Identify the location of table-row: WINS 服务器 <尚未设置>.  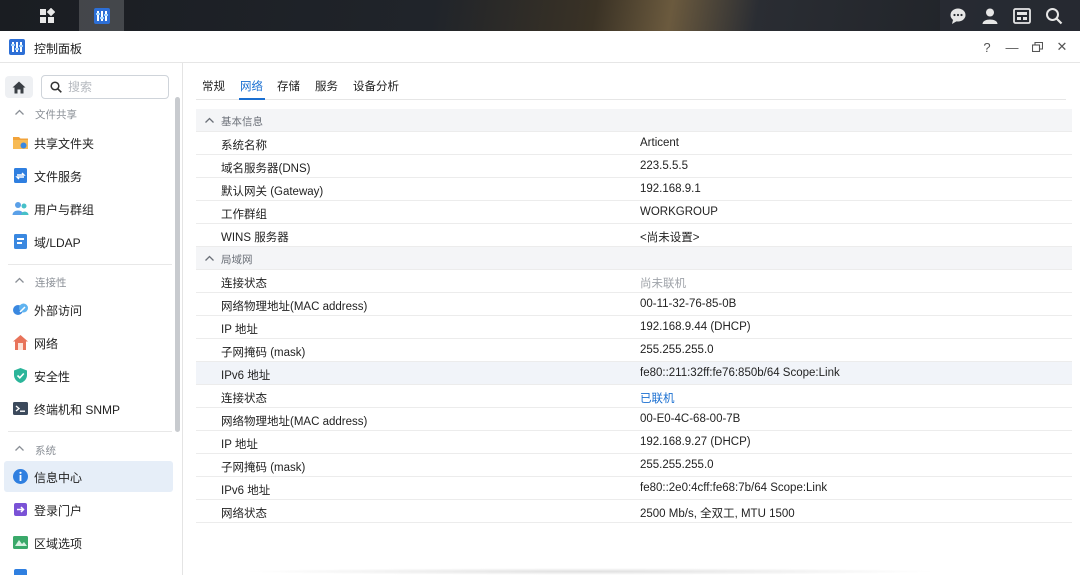
(634, 235).